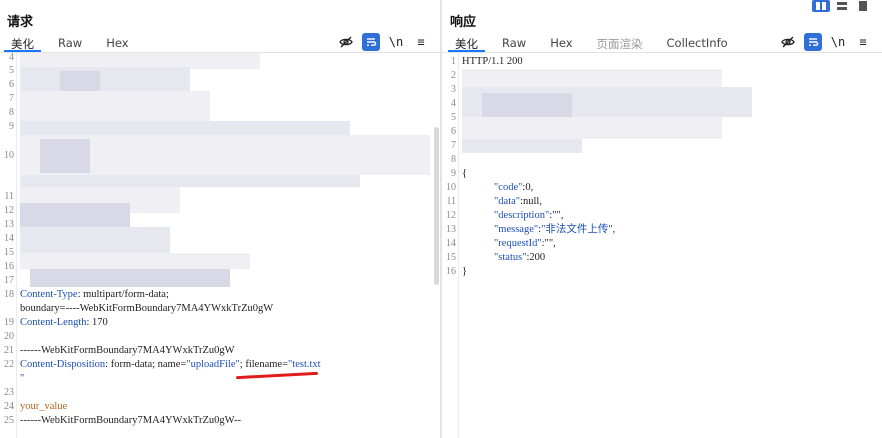 Image resolution: width=882 pixels, height=438 pixels. Describe the element at coordinates (453, 89) in the screenshot. I see `line-number: 3` at that location.